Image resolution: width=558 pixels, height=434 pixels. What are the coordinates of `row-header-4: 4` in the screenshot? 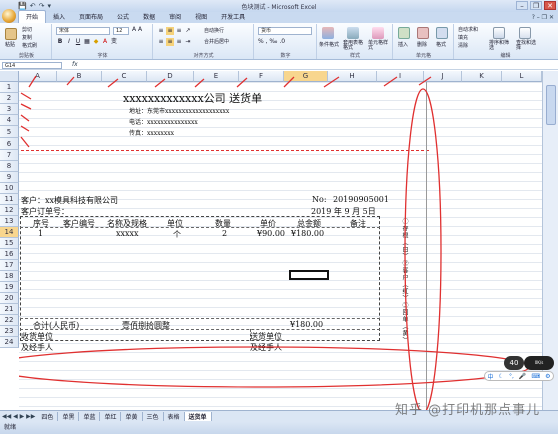 It's located at (9, 120).